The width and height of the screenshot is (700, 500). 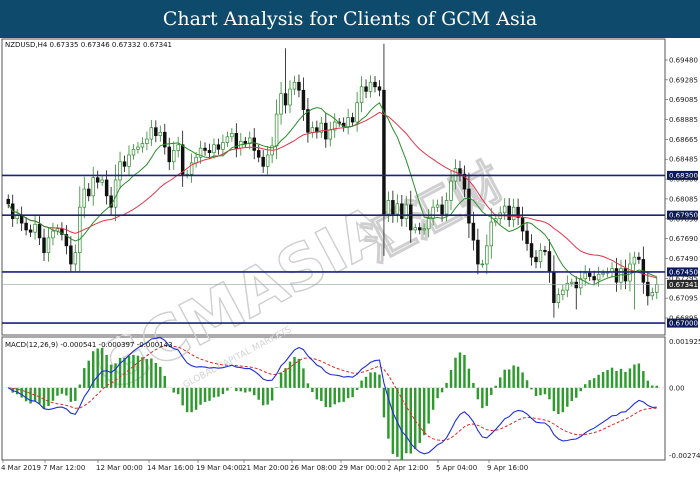 I want to click on price-axis-tick-label: 0.69480, so click(x=683, y=61).